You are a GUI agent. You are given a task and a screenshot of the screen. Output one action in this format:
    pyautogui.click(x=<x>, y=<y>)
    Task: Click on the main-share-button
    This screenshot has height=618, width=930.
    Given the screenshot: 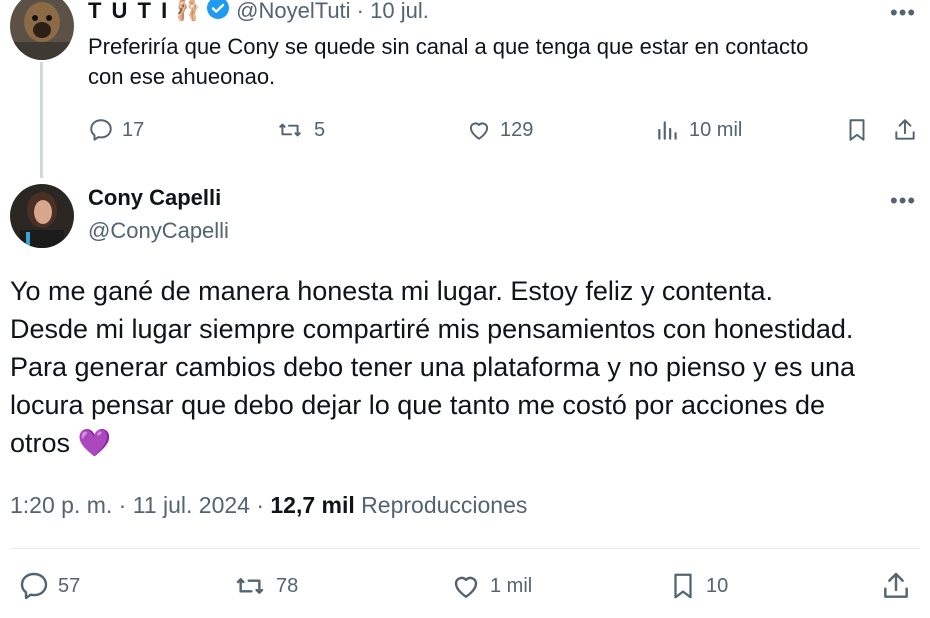 What is the action you would take?
    pyautogui.click(x=896, y=588)
    